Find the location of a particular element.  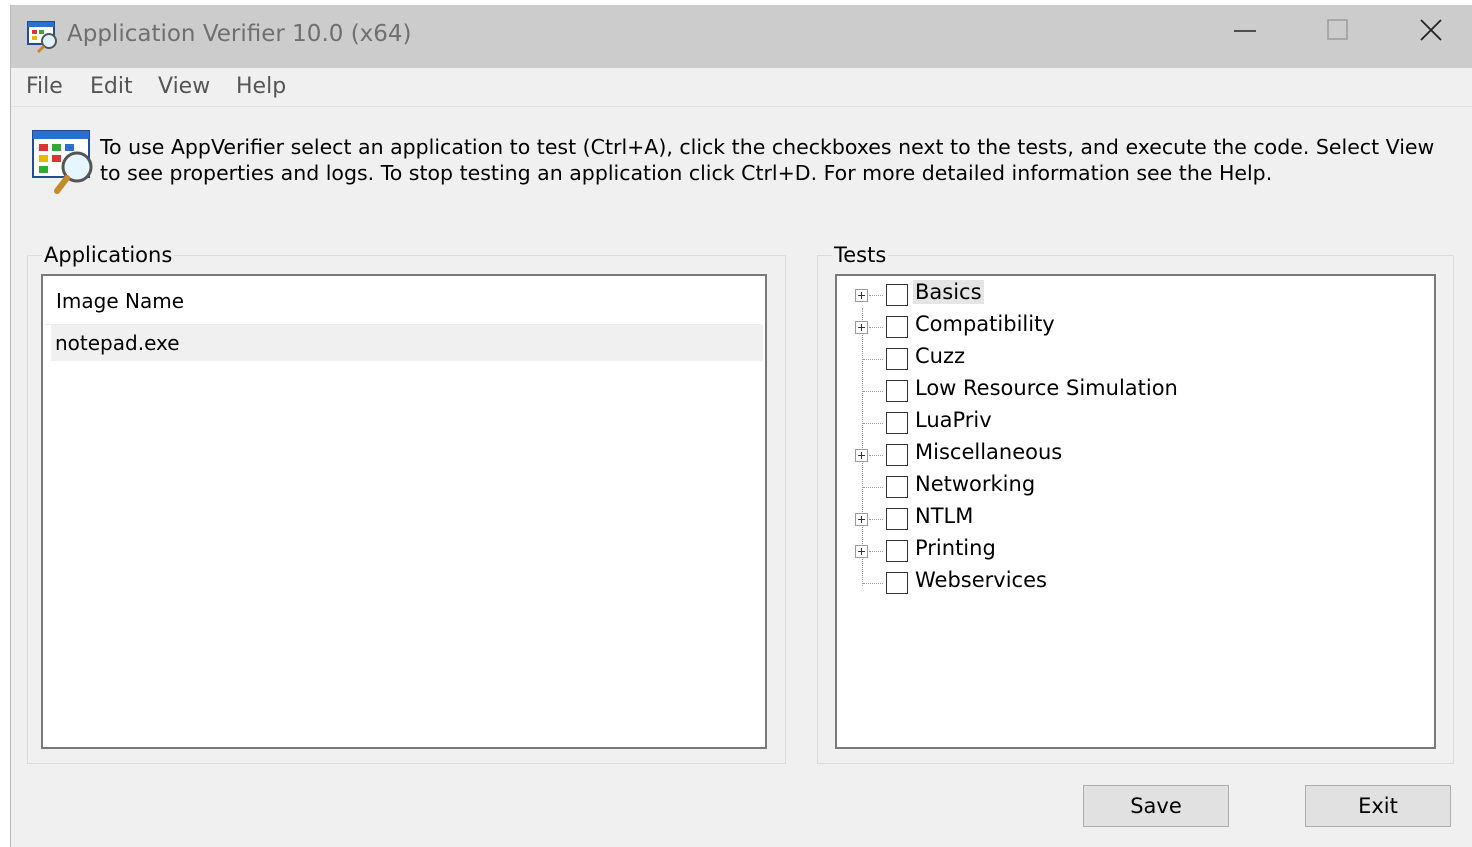

minimize-button is located at coordinates (1245, 31).